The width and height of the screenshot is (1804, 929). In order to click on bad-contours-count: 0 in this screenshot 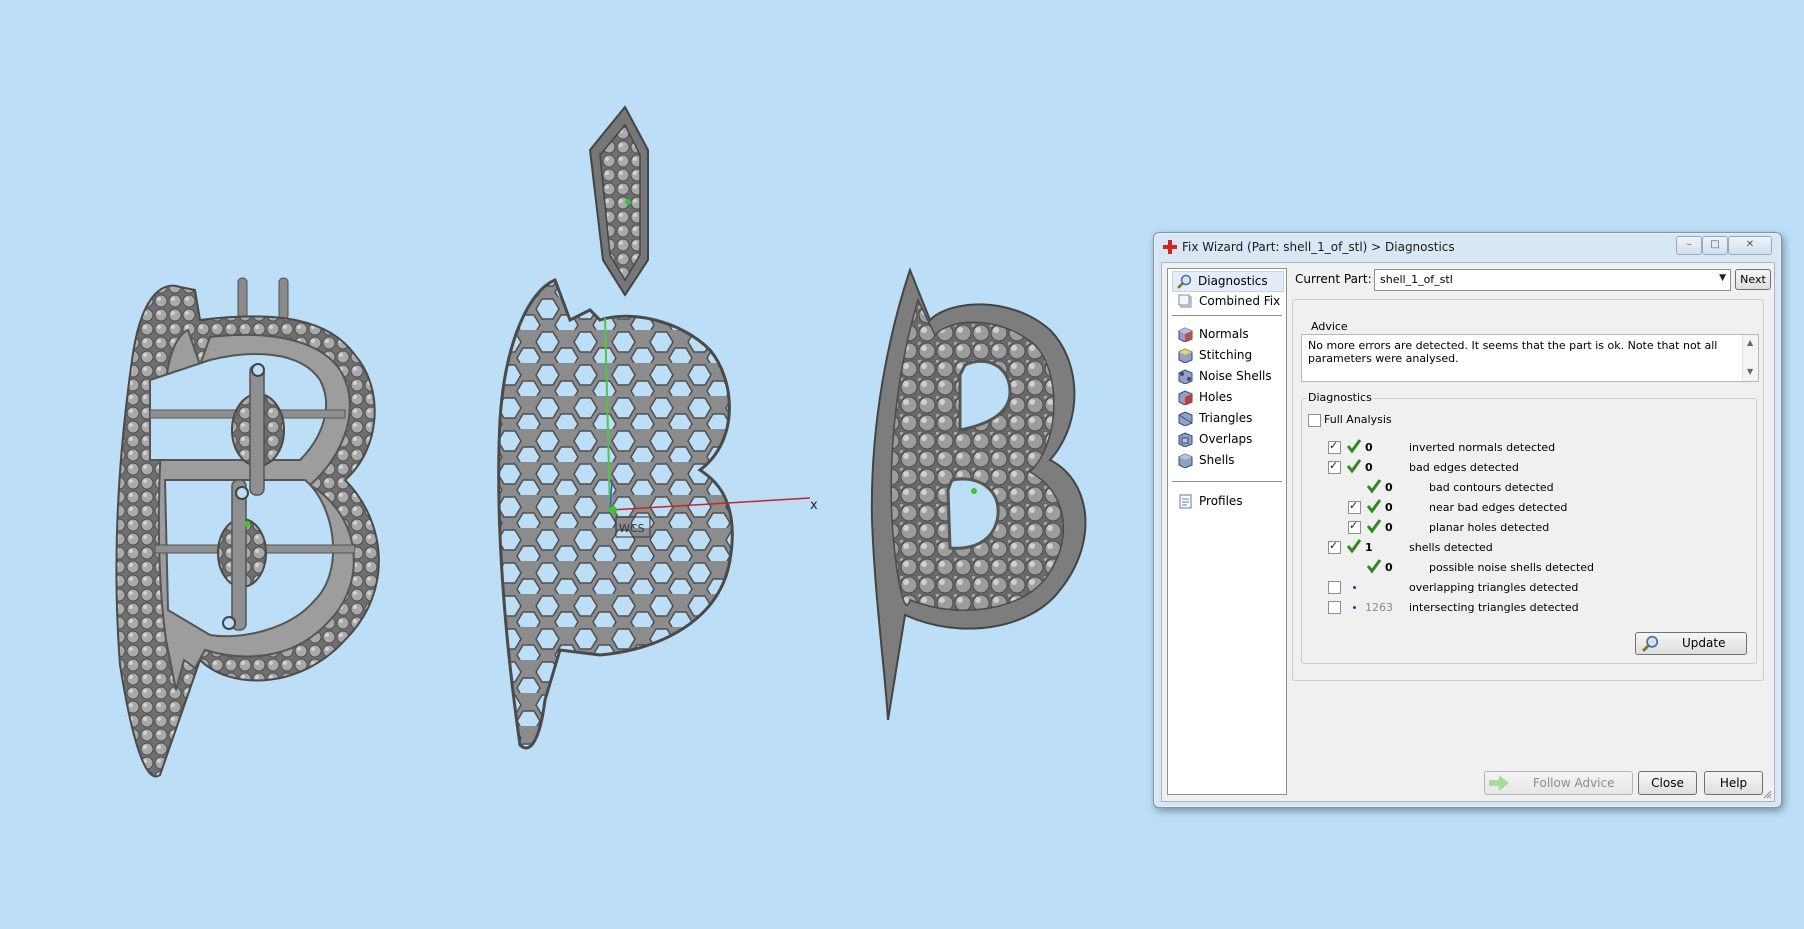, I will do `click(1389, 487)`.